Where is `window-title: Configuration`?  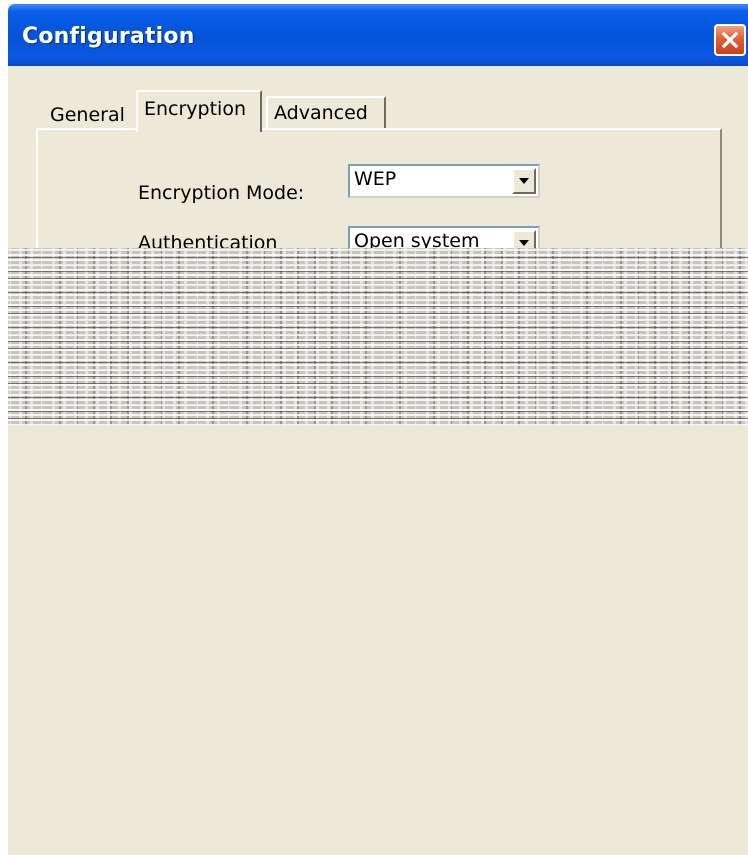 window-title: Configuration is located at coordinates (108, 36).